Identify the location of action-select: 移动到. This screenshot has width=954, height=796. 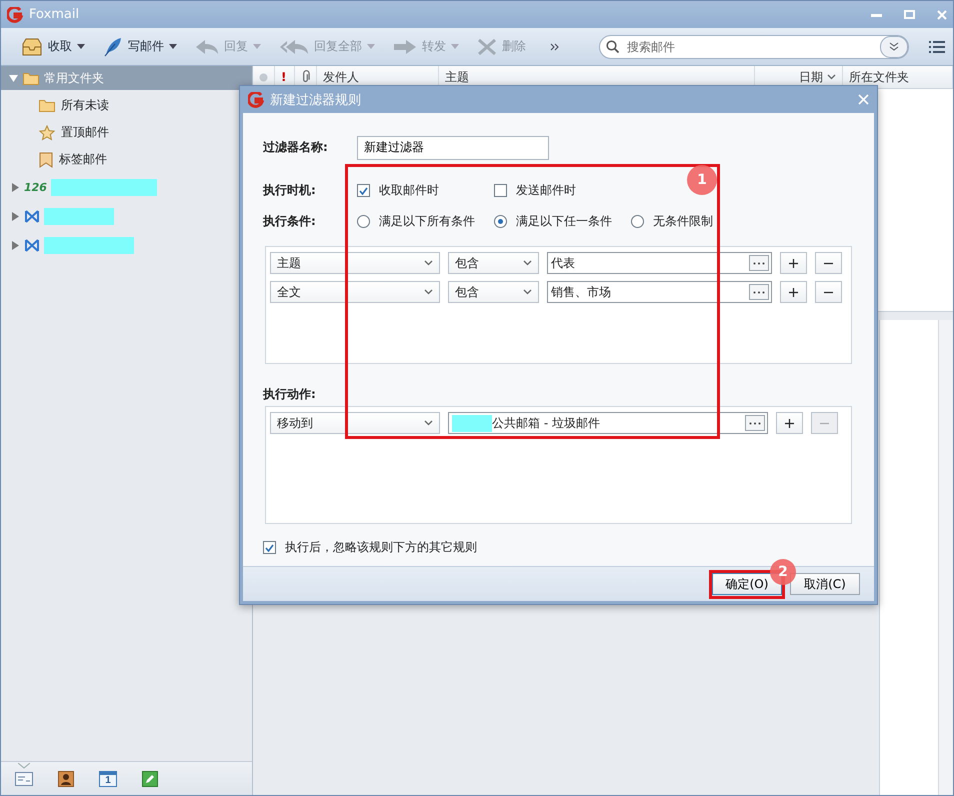
(355, 423).